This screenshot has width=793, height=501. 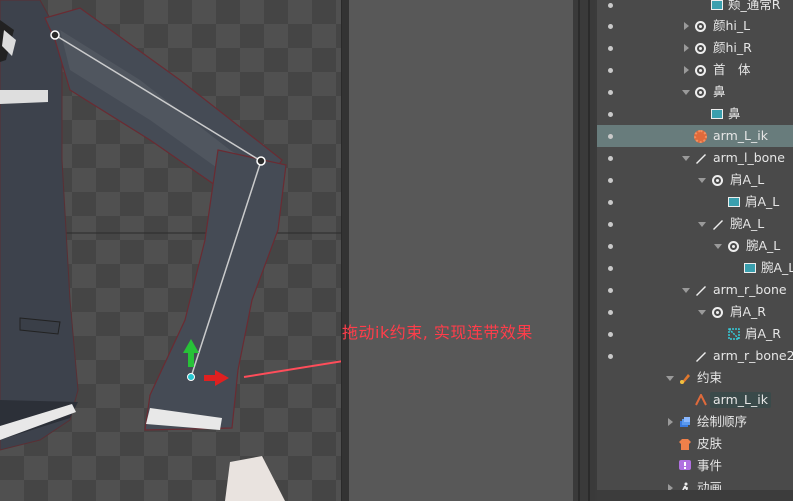 I want to click on tree-row-label: arm_r_bone, so click(x=750, y=289).